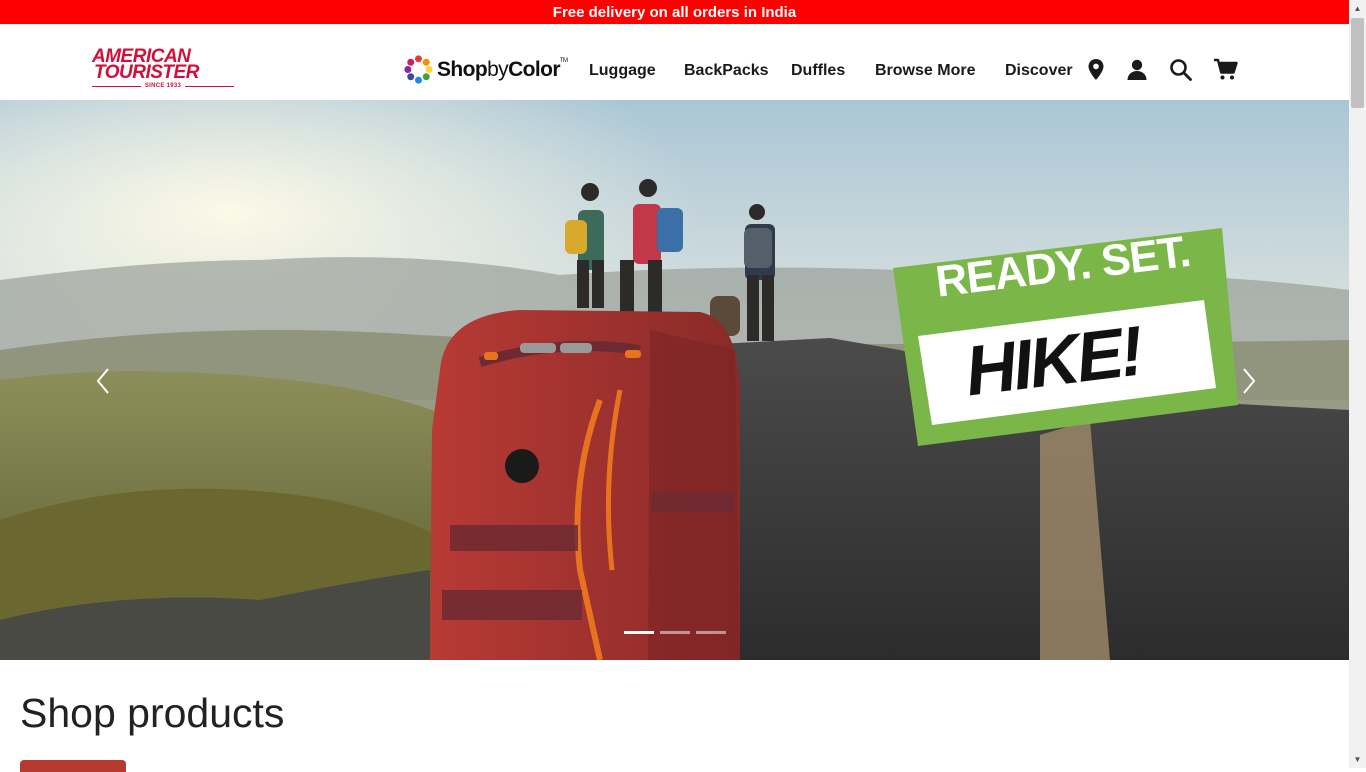 This screenshot has width=1366, height=772. Describe the element at coordinates (726, 71) in the screenshot. I see `nav-backpacks: BackPacks` at that location.